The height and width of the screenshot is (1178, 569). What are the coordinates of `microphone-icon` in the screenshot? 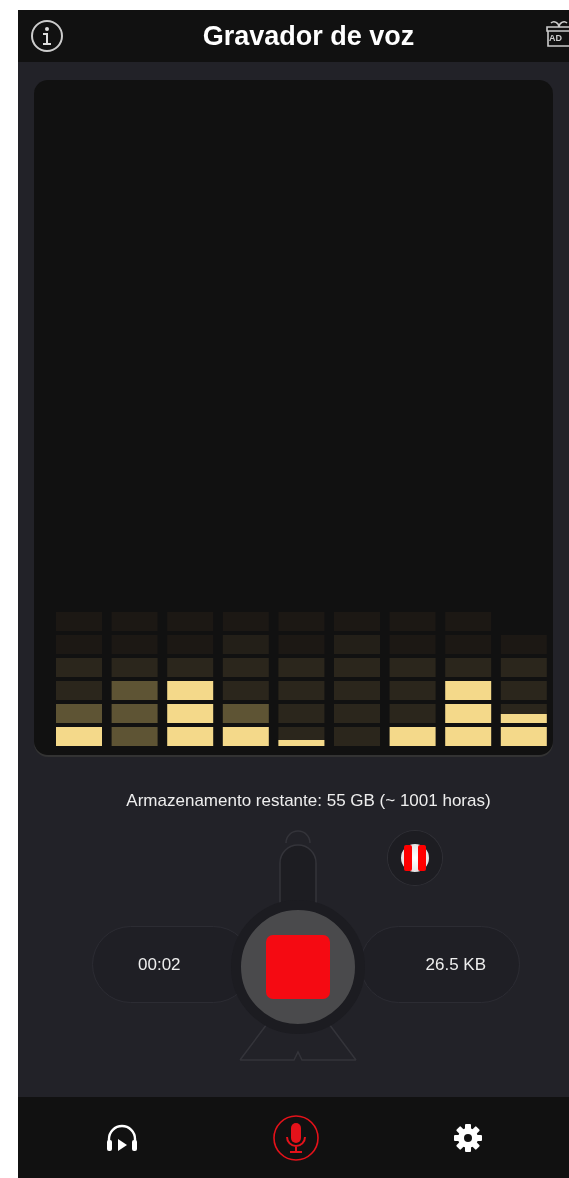 It's located at (295, 1137).